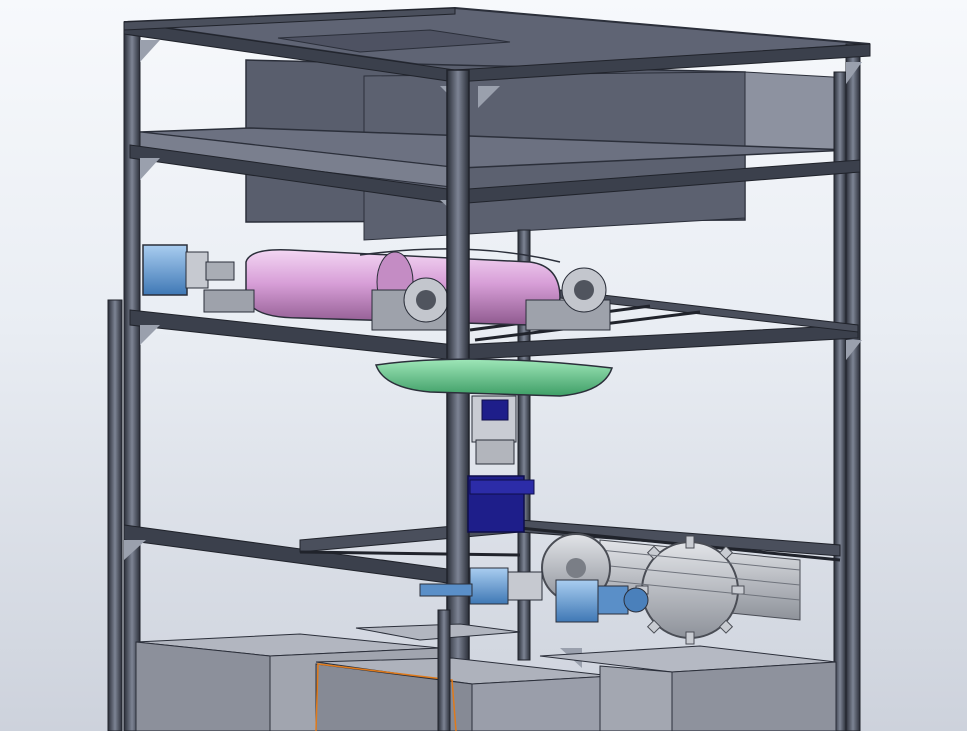 The height and width of the screenshot is (731, 967). Describe the element at coordinates (165, 270) in the screenshot. I see `roller-motor` at that location.